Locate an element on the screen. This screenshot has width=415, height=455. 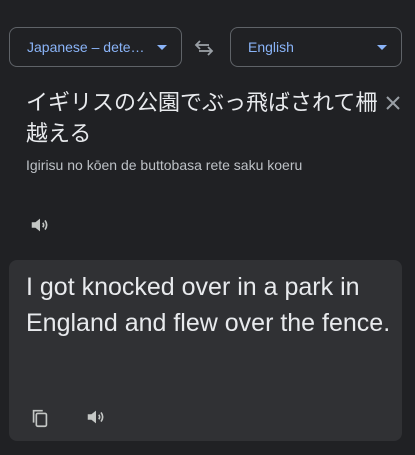
source-text: イギリスの公園でぶっ飛ばされて柵越える is located at coordinates (202, 119).